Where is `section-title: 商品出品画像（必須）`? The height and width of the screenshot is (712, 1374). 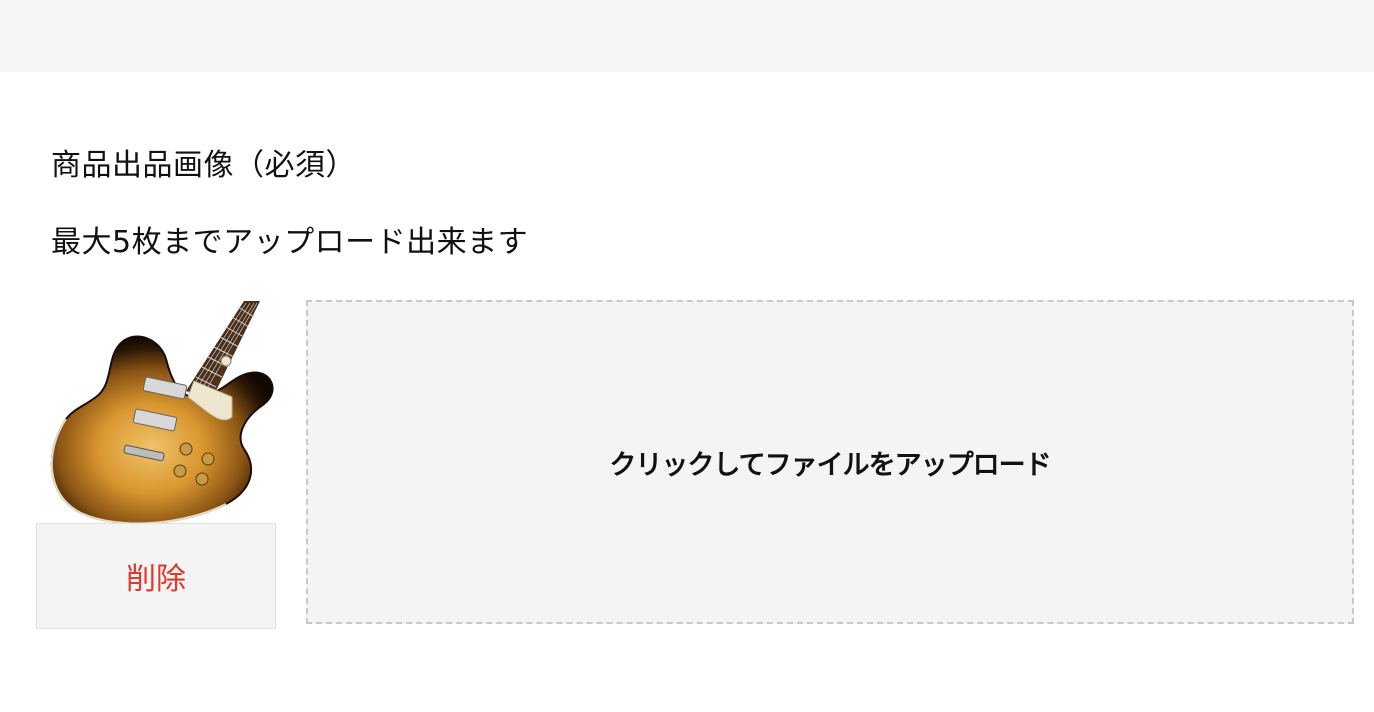
section-title: 商品出品画像（必須） is located at coordinates (203, 165).